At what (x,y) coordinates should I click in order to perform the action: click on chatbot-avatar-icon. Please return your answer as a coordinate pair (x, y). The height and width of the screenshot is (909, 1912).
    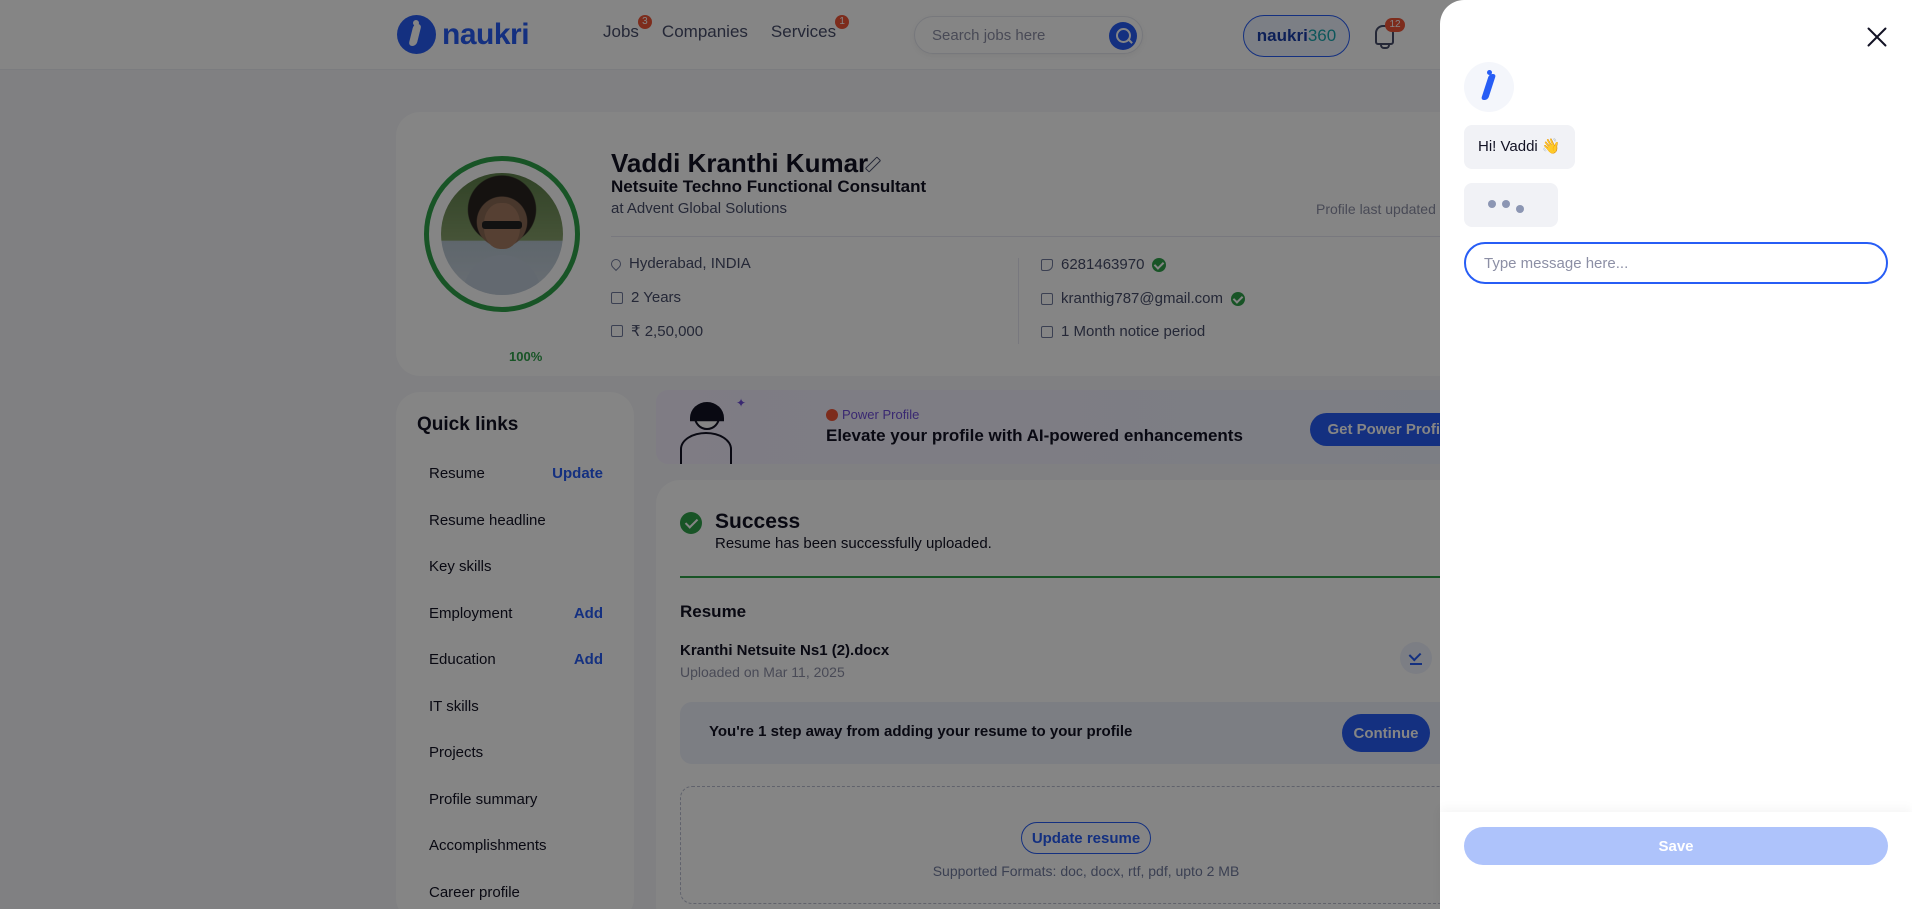
    Looking at the image, I should click on (1489, 87).